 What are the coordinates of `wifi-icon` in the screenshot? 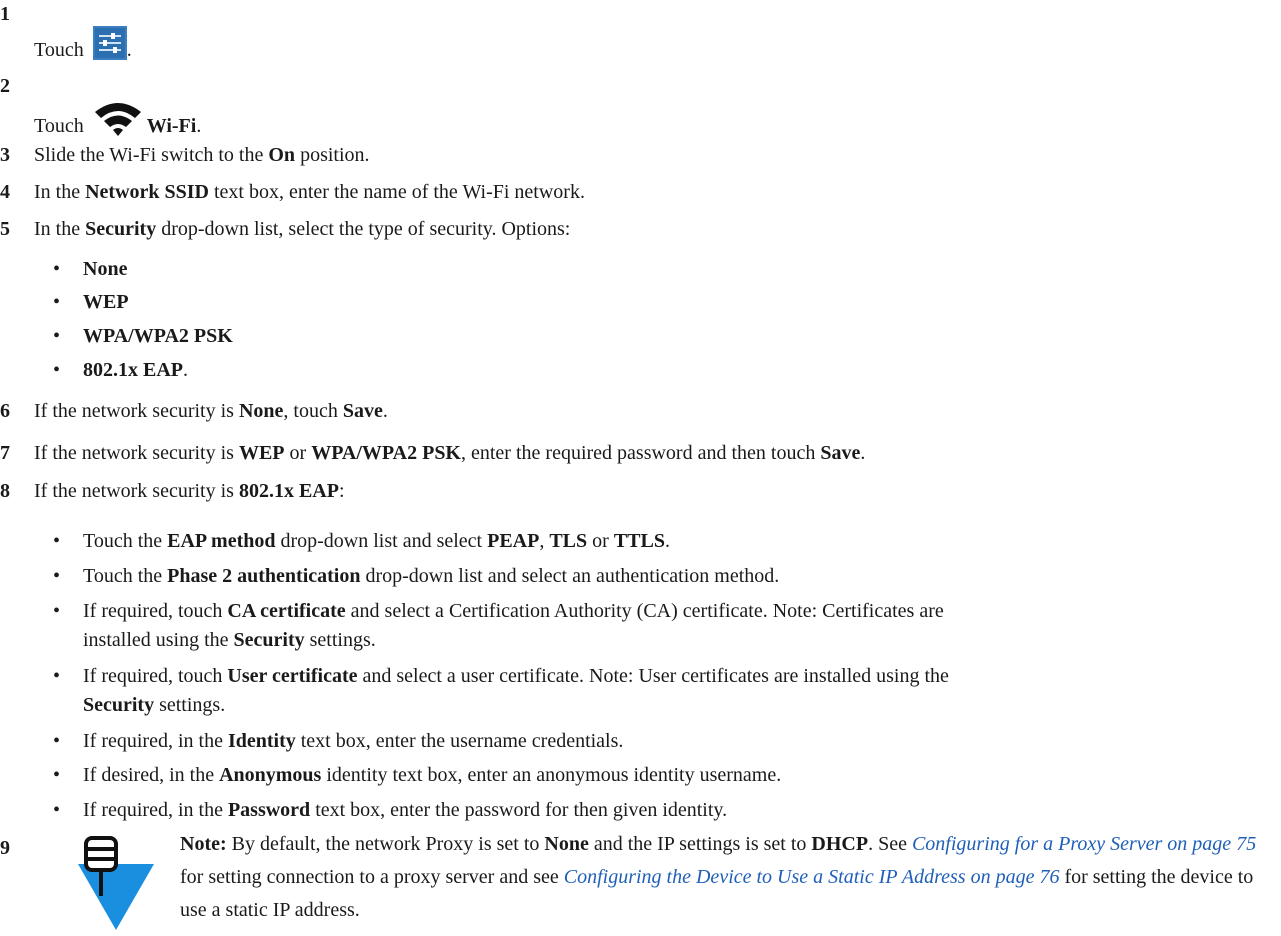 It's located at (117, 119).